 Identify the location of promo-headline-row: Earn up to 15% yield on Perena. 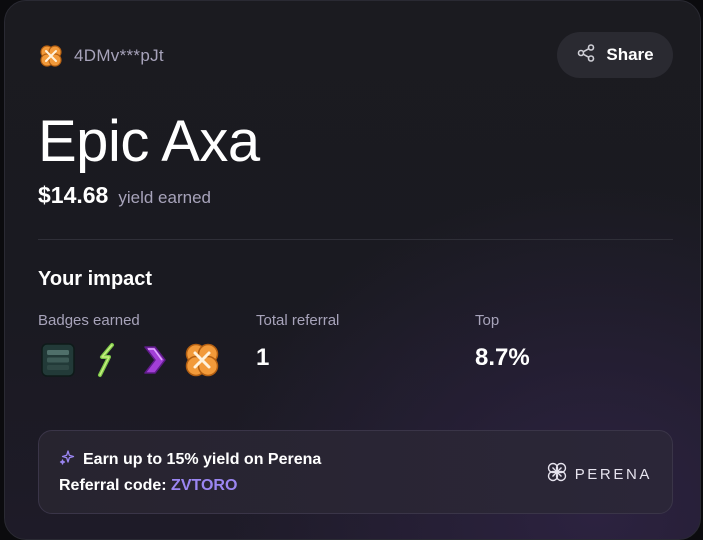
(190, 459).